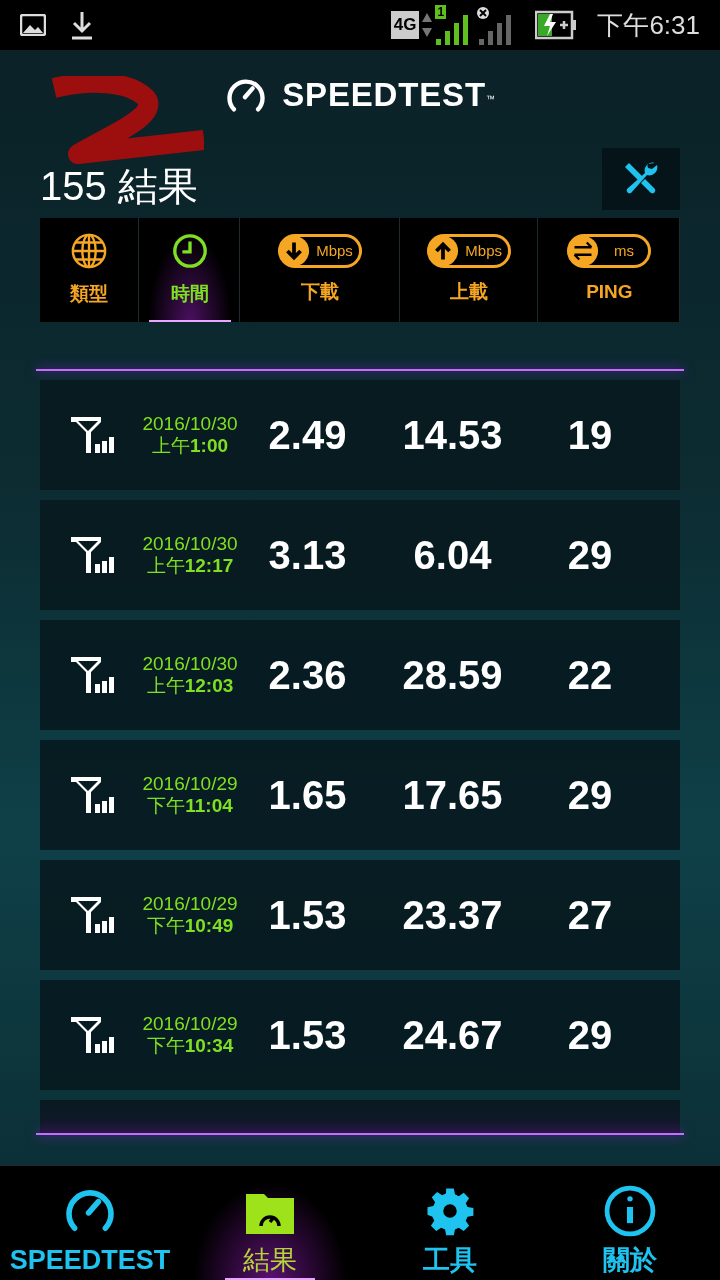 This screenshot has height=1280, width=720. Describe the element at coordinates (189, 250) in the screenshot. I see `clock-icon` at that location.